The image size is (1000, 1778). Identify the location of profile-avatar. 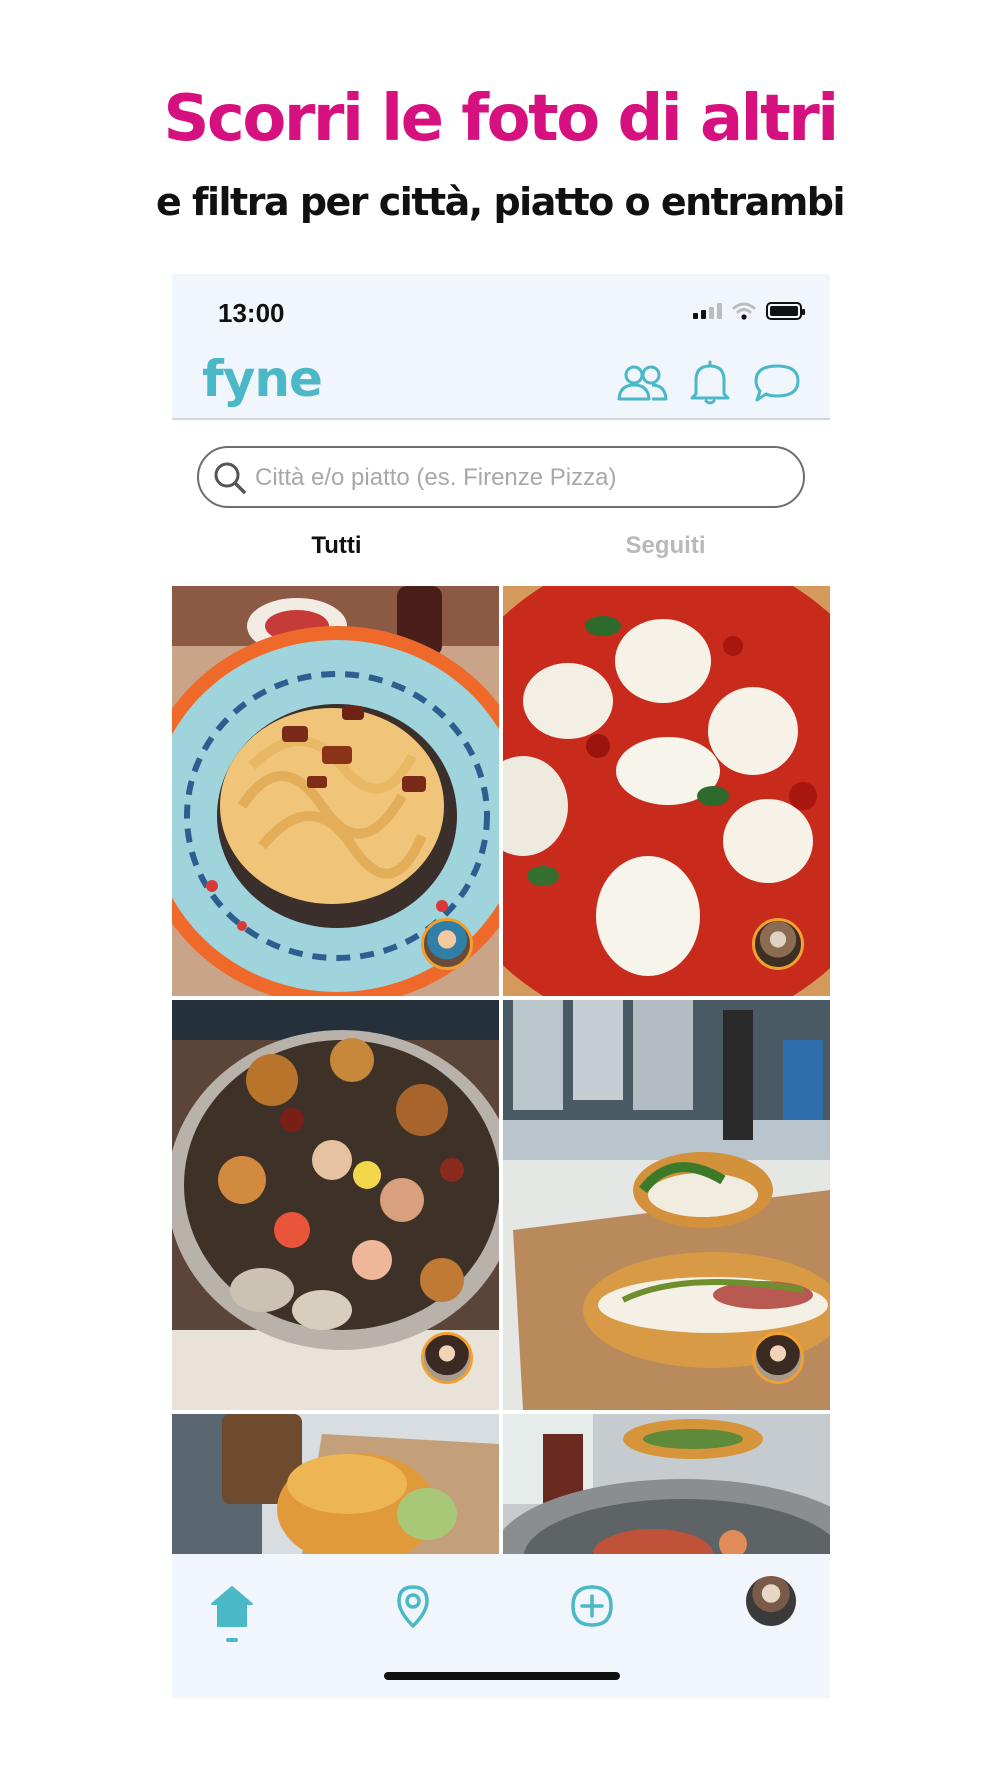
(771, 1601).